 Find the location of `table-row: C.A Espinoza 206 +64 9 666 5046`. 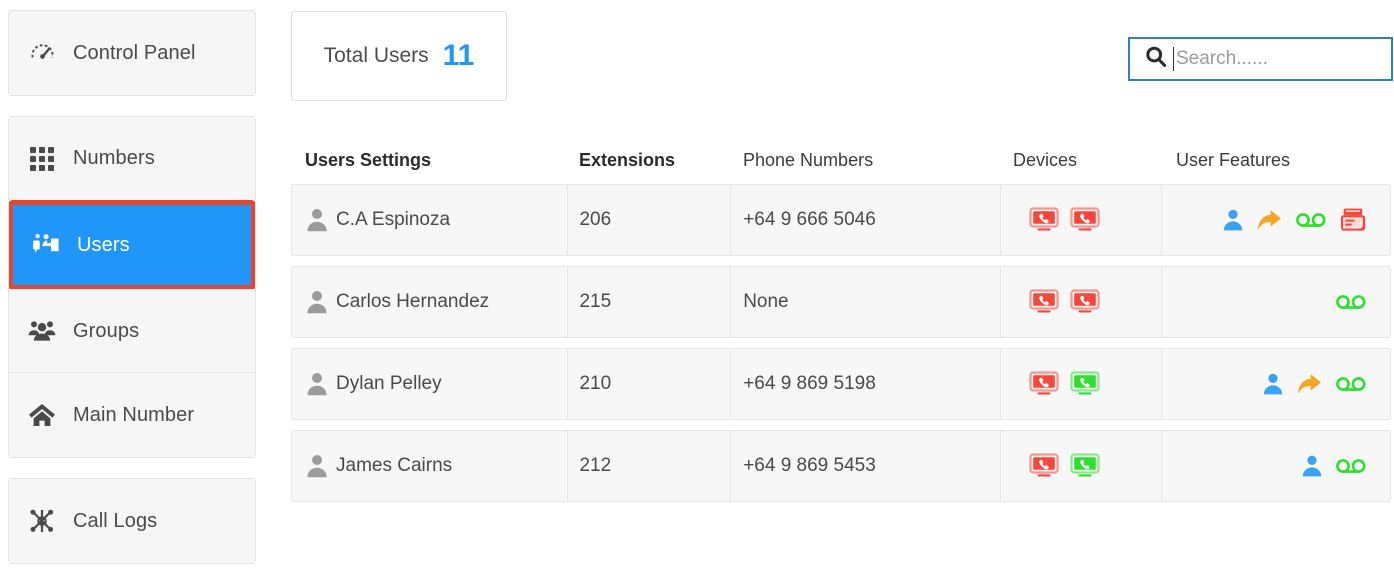

table-row: C.A Espinoza 206 +64 9 666 5046 is located at coordinates (841, 220).